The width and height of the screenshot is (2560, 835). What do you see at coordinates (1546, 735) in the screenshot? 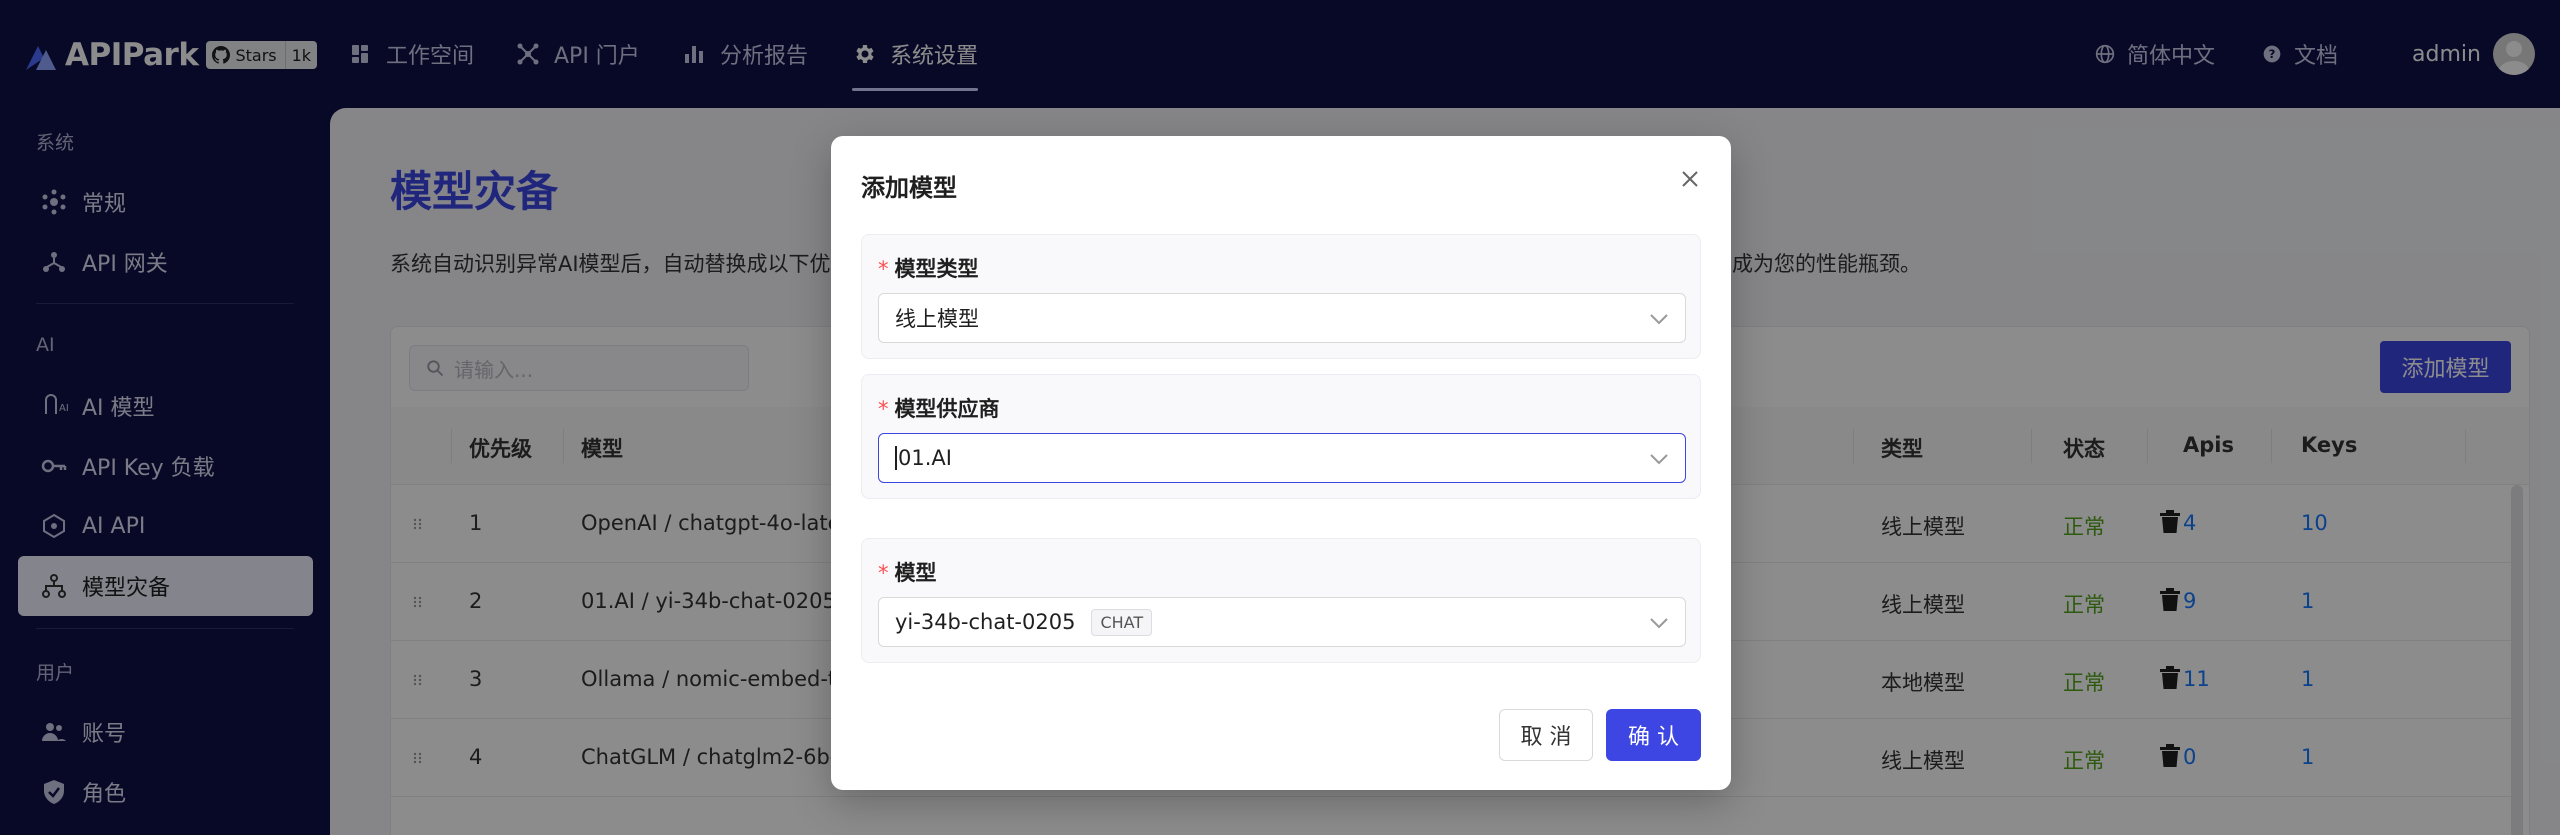
I see `cancel-button: 取 消` at bounding box center [1546, 735].